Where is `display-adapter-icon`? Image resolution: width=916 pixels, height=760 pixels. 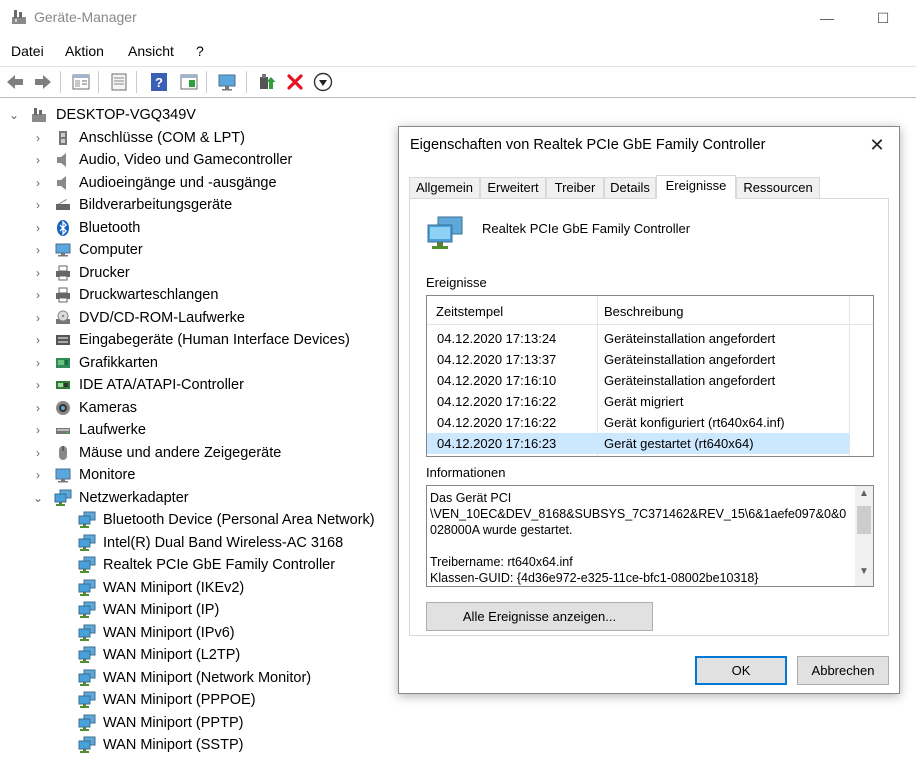
display-adapter-icon is located at coordinates (63, 363).